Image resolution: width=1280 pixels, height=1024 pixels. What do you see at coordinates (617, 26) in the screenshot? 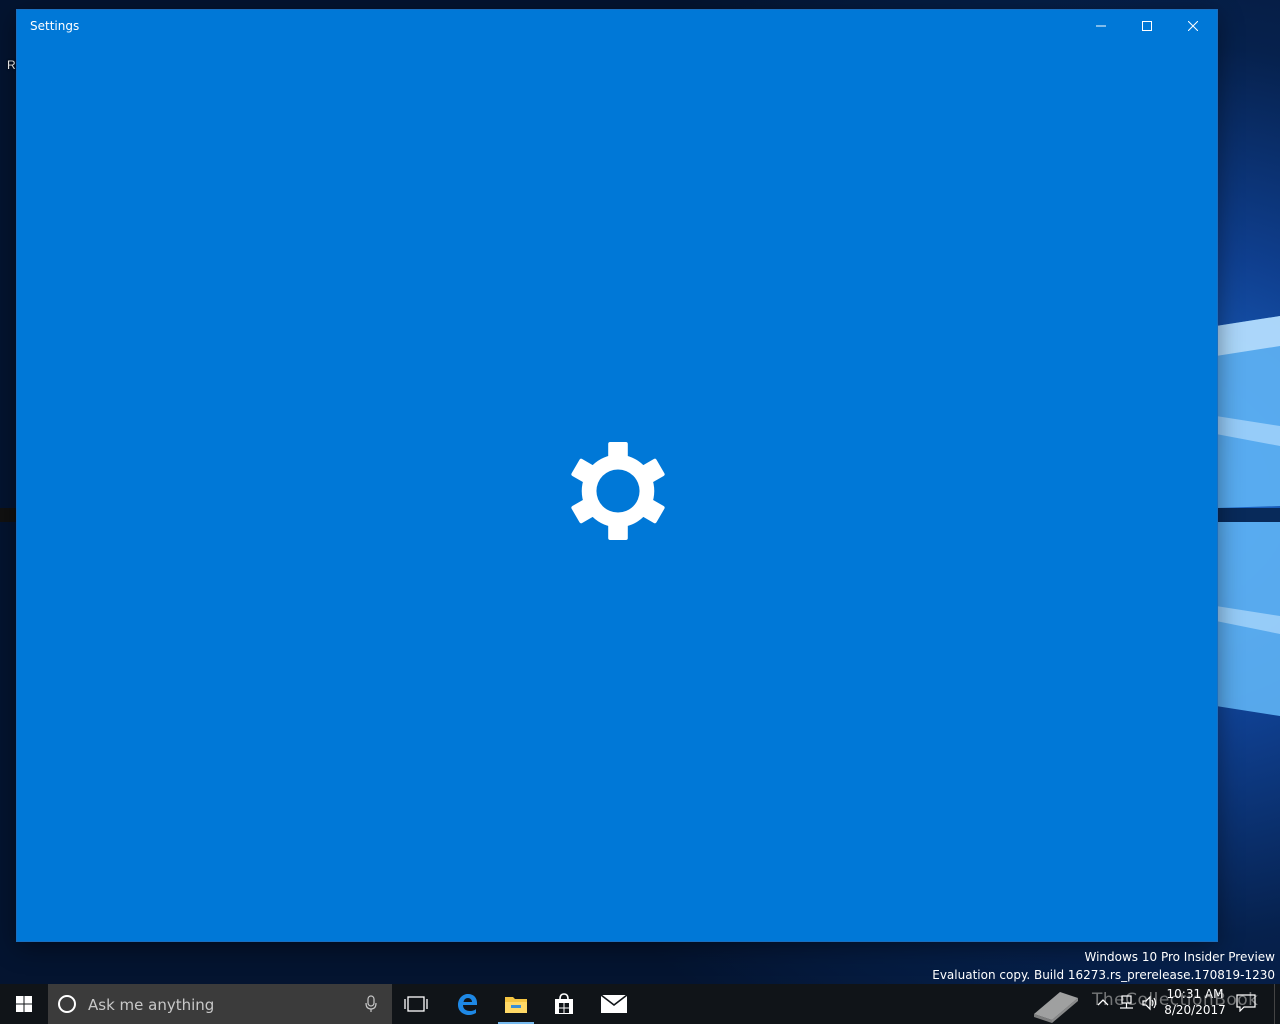
I see `title-bar: Settings` at bounding box center [617, 26].